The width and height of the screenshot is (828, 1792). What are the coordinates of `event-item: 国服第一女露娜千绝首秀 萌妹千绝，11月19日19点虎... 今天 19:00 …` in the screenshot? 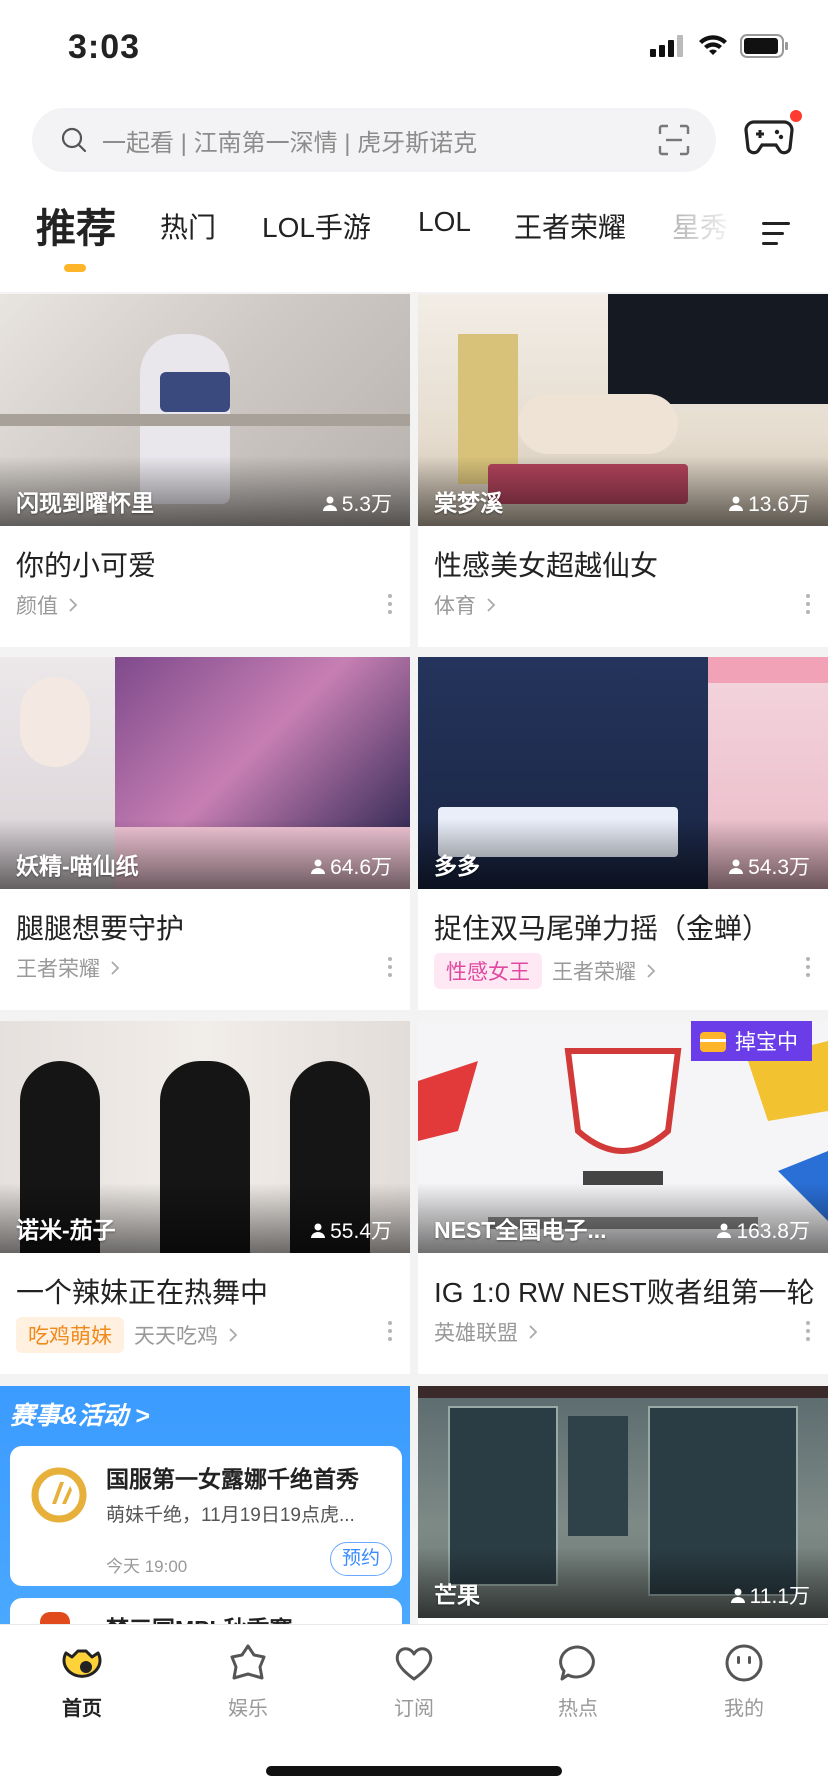 It's located at (206, 1516).